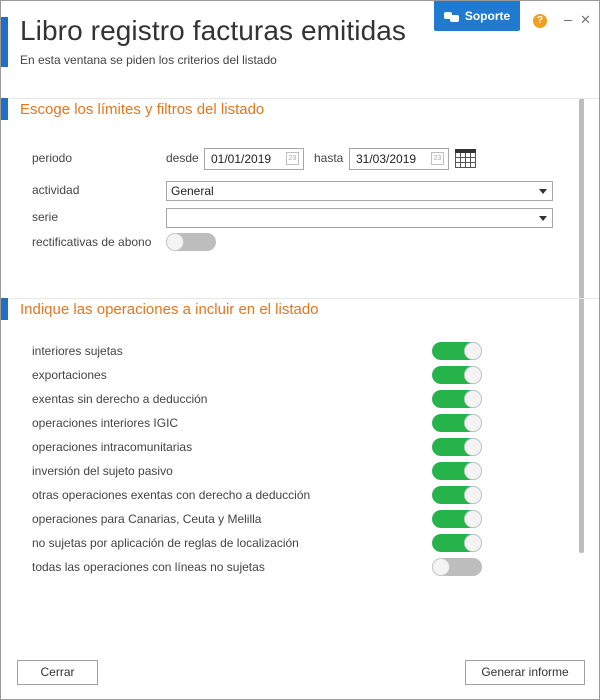 The height and width of the screenshot is (700, 600). I want to click on operation-label: exentas sin derecho a deducción, so click(120, 399).